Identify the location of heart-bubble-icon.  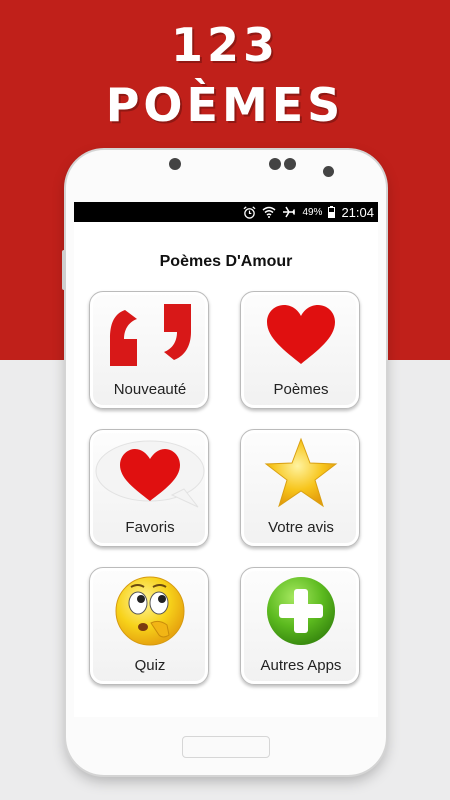
(150, 473).